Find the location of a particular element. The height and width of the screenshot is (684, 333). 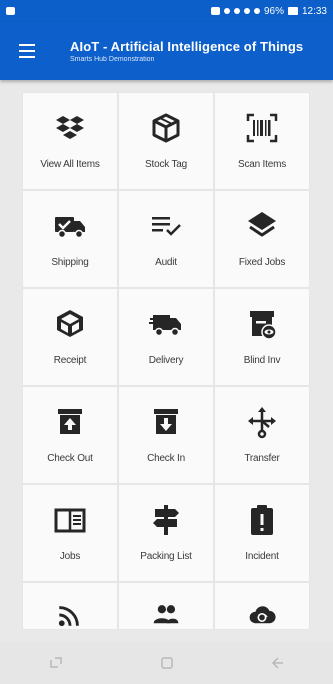

tile-delivery: Delivery is located at coordinates (166, 337).